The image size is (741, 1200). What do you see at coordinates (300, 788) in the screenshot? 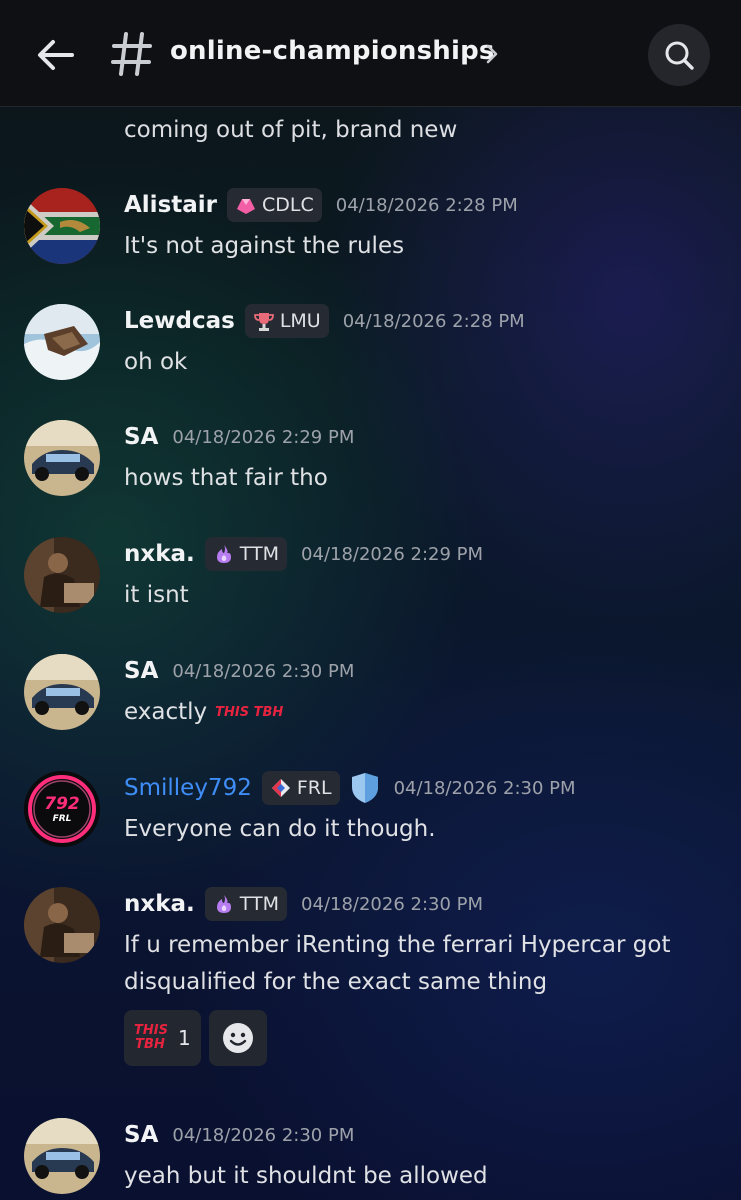
I see `server-tag: FRL` at bounding box center [300, 788].